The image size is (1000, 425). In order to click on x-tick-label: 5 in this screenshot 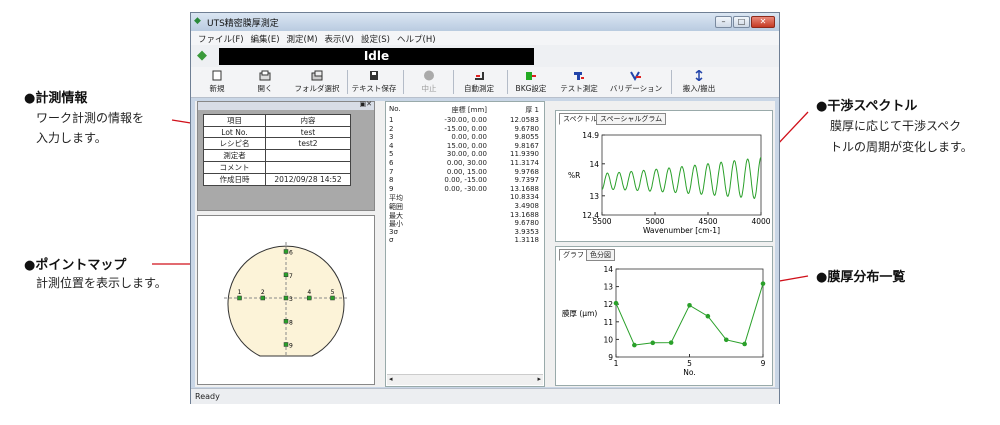, I will do `click(689, 363)`.